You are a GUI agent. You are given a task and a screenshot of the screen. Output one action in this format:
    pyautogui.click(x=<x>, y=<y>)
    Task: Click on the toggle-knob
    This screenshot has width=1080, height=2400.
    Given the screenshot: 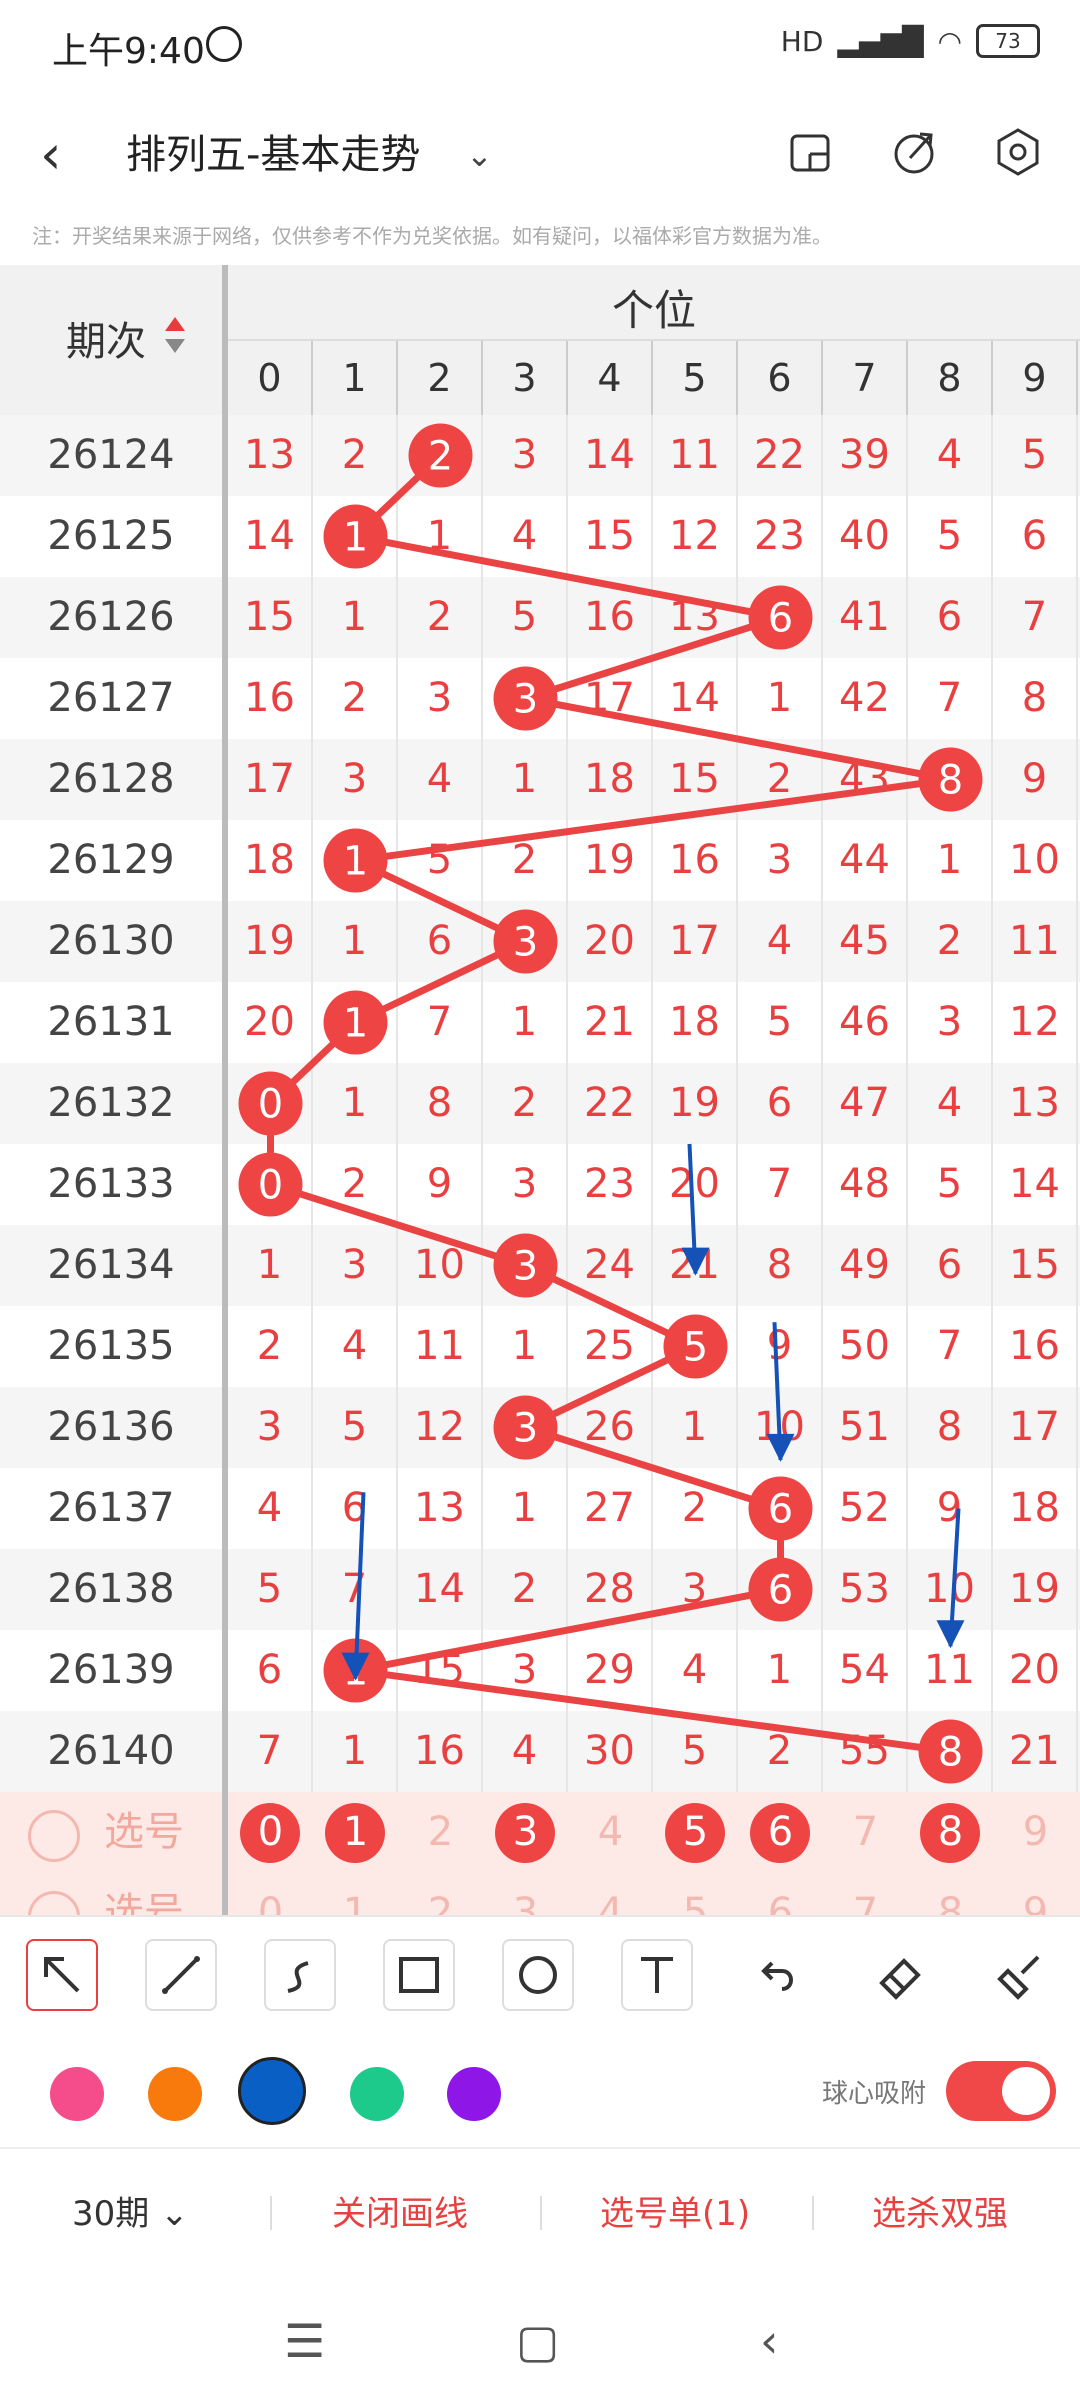 What is the action you would take?
    pyautogui.click(x=1026, y=2091)
    